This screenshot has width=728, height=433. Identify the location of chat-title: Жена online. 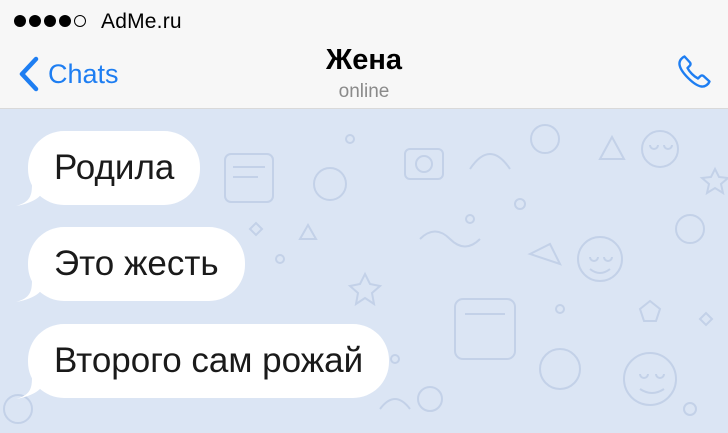
(364, 72).